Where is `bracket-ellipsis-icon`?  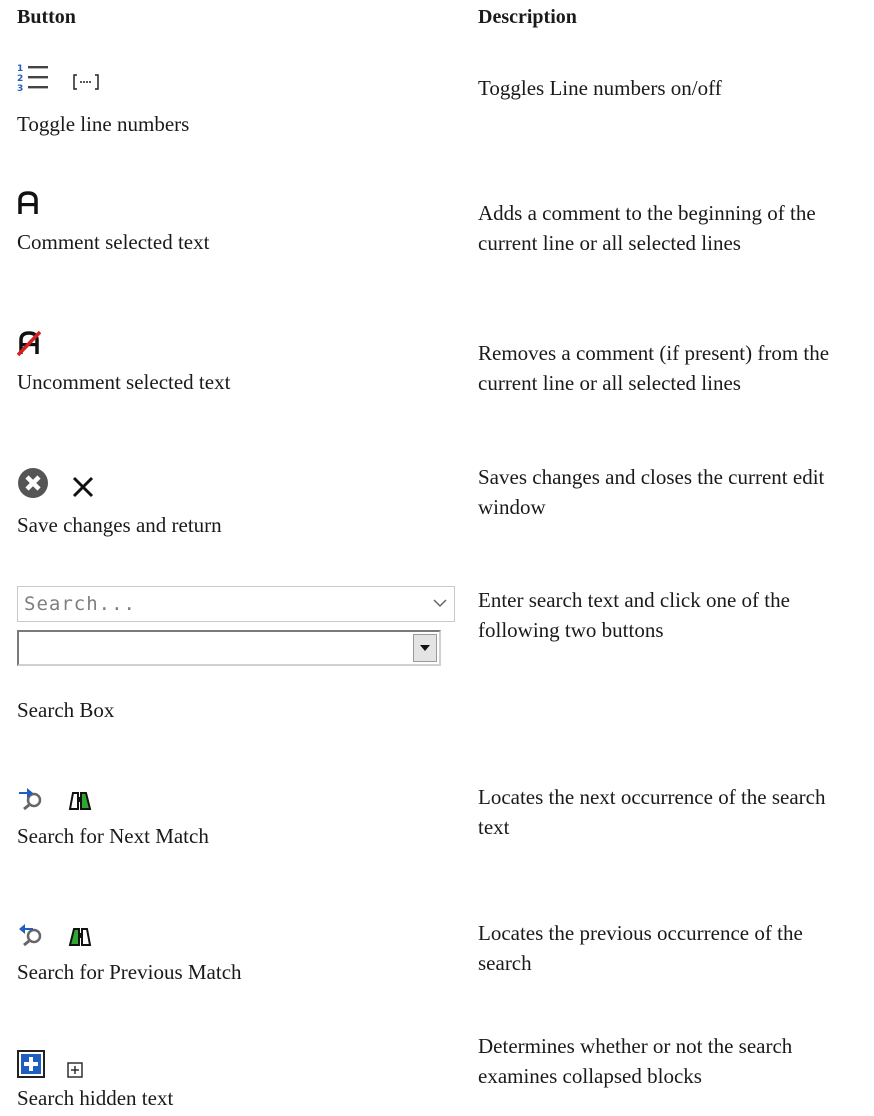 bracket-ellipsis-icon is located at coordinates (86, 84).